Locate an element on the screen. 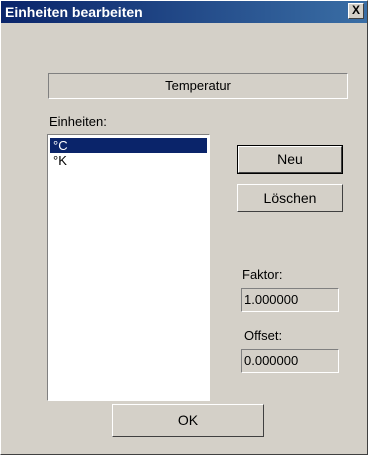  category-display: Temperatur is located at coordinates (198, 86).